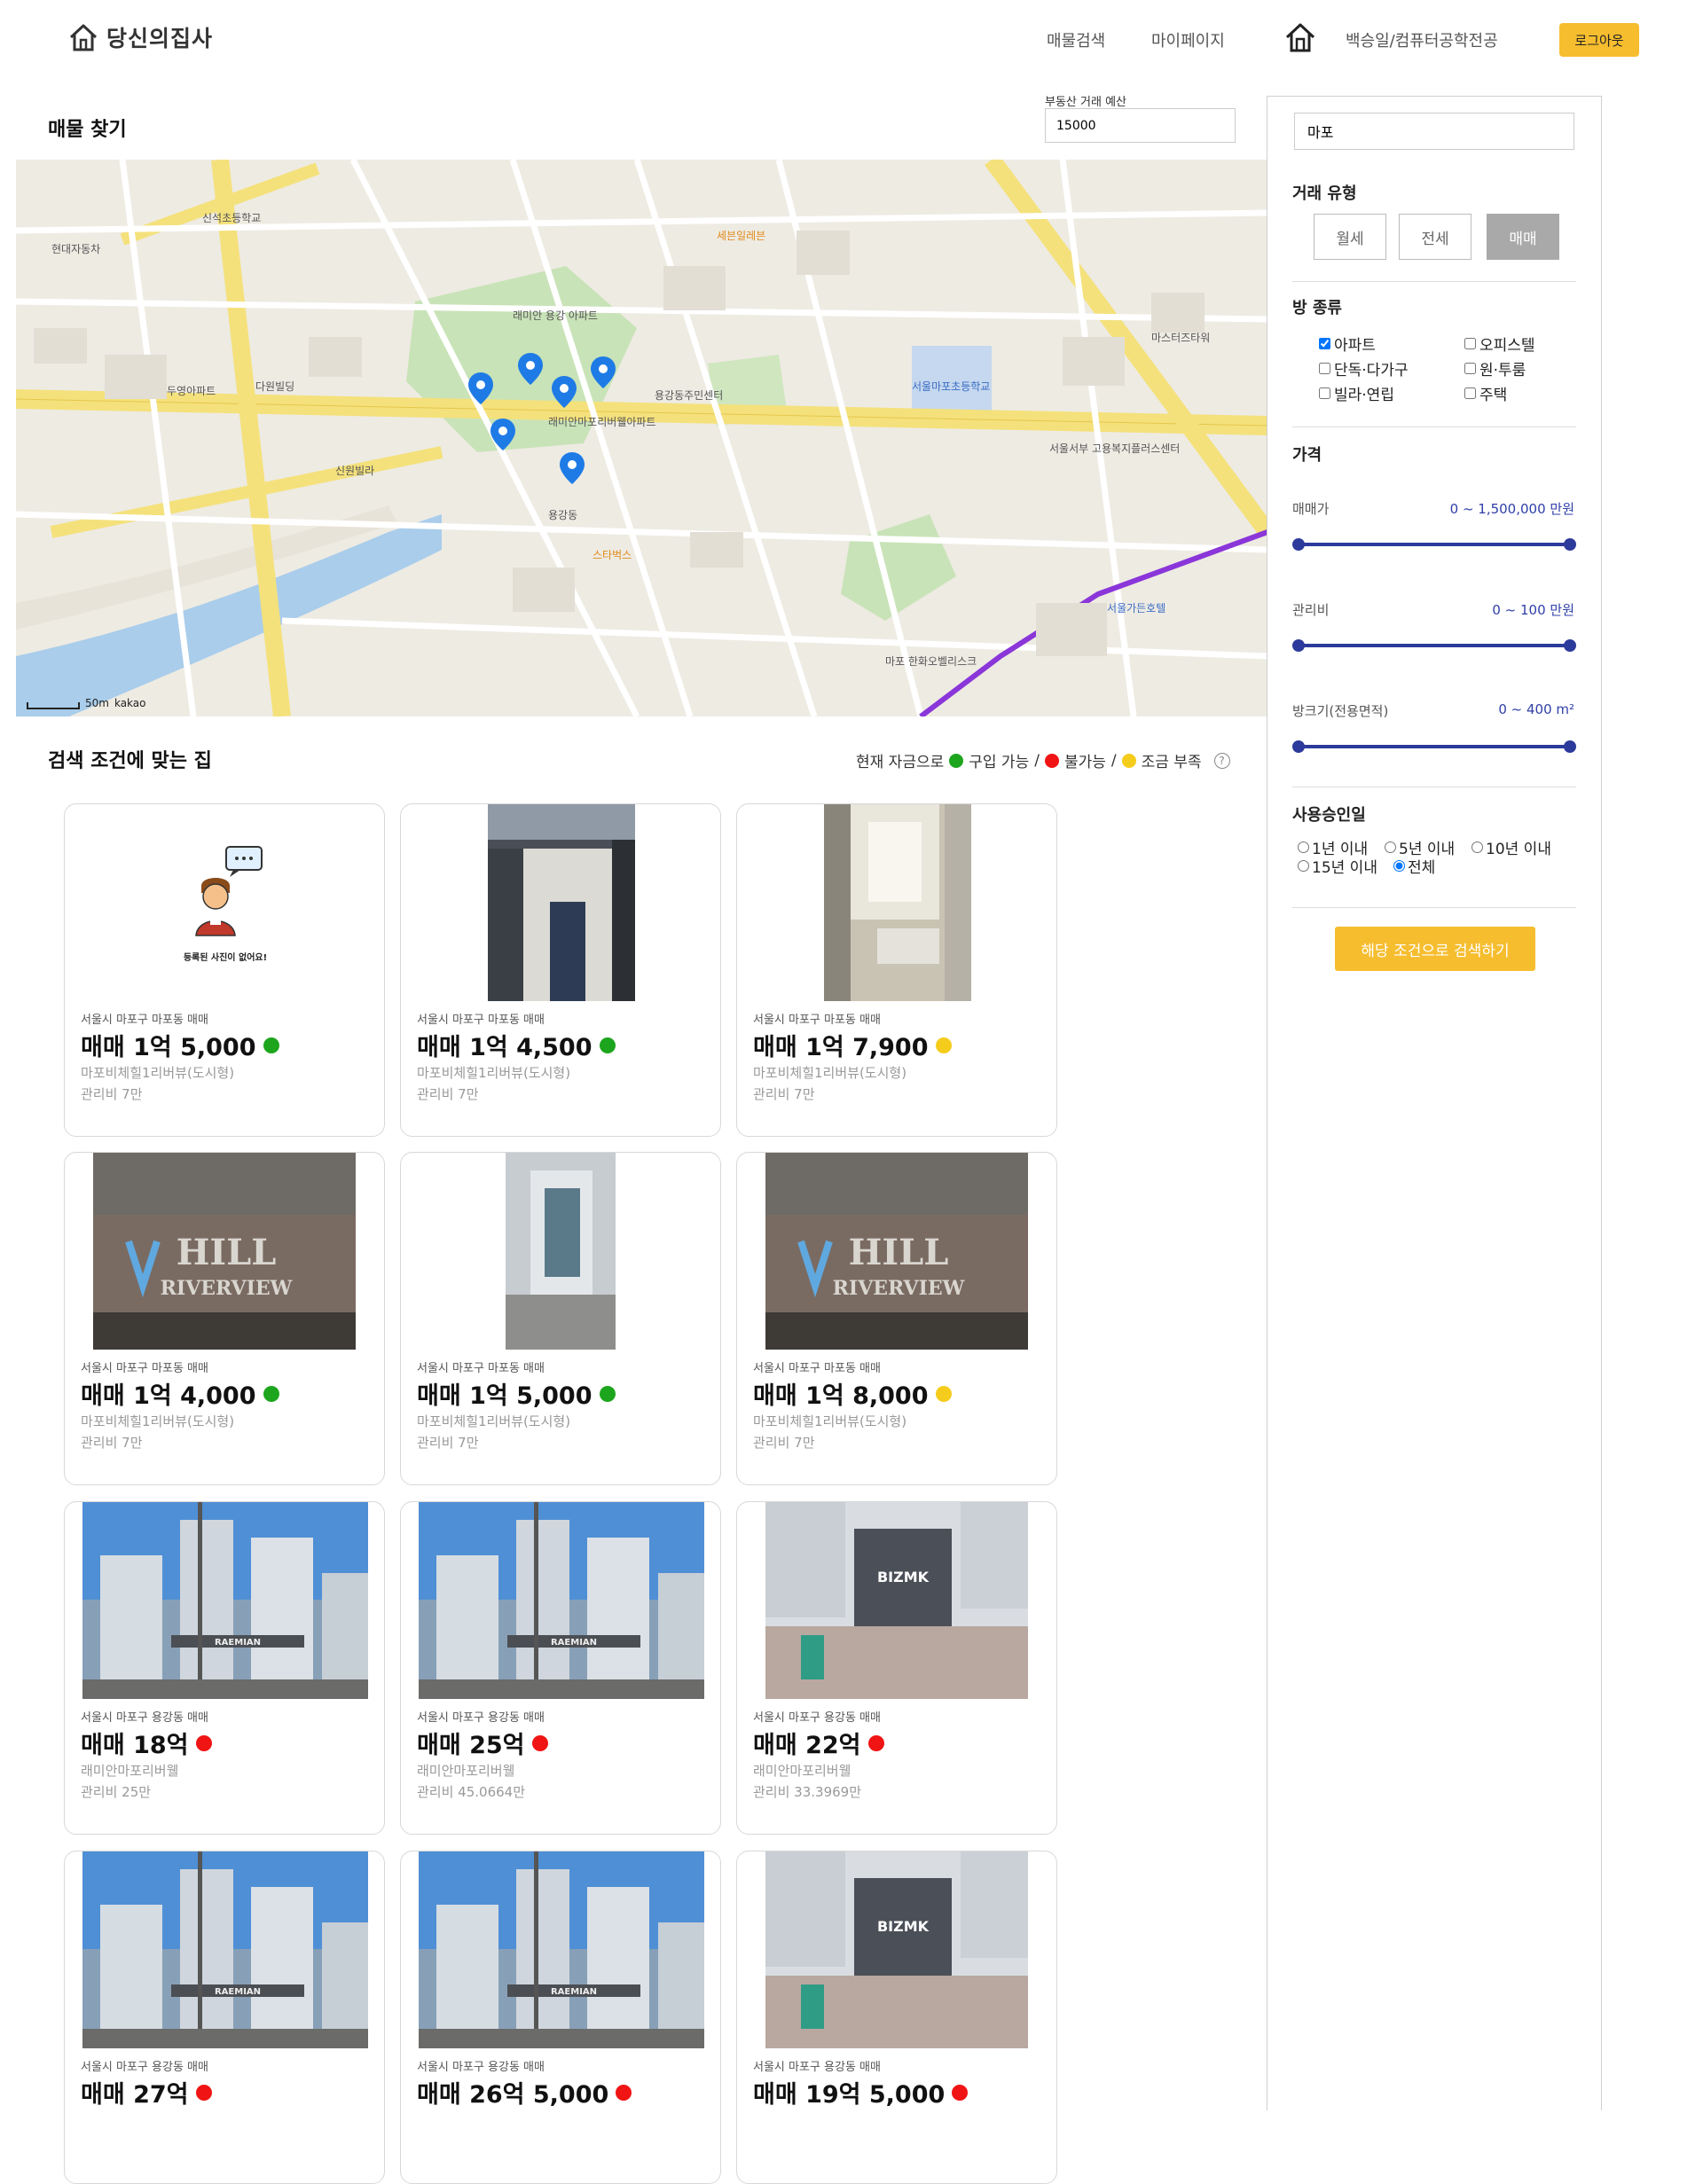  I want to click on map-label: 서울가든호텔, so click(1136, 608).